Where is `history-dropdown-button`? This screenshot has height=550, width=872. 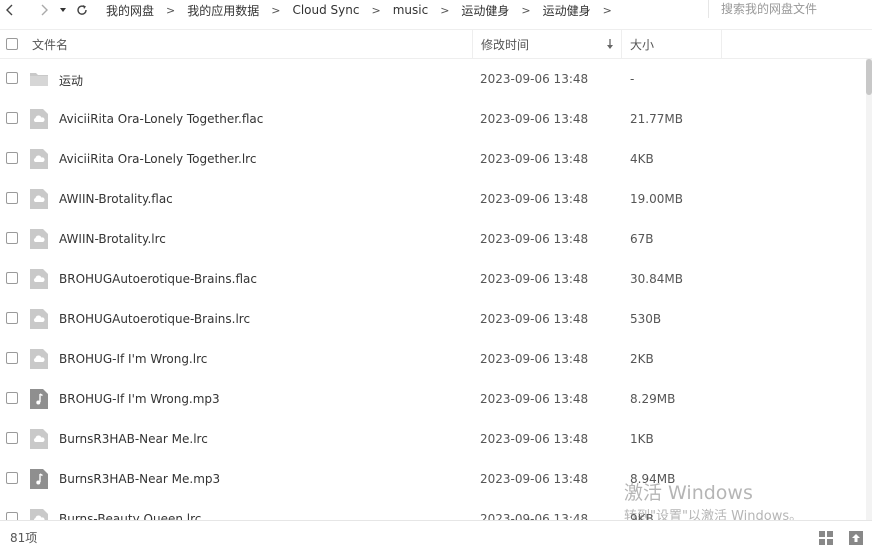 history-dropdown-button is located at coordinates (63, 10).